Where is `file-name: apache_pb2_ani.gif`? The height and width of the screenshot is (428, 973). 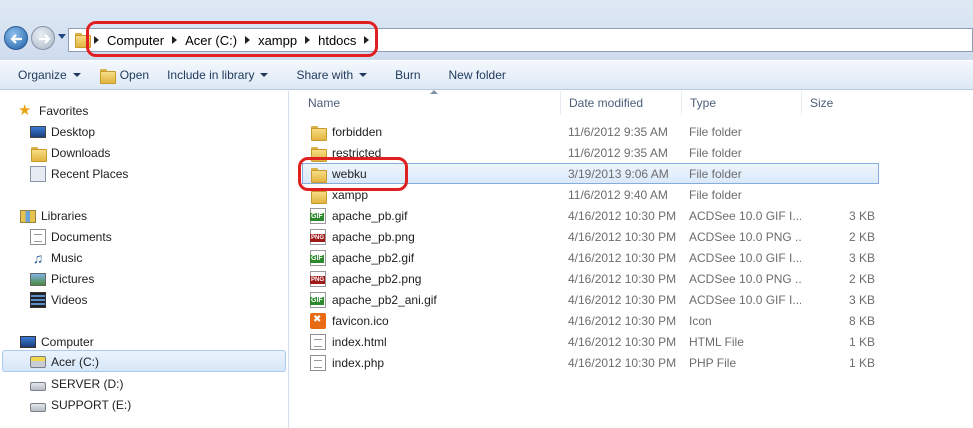
file-name: apache_pb2_ani.gif is located at coordinates (384, 299).